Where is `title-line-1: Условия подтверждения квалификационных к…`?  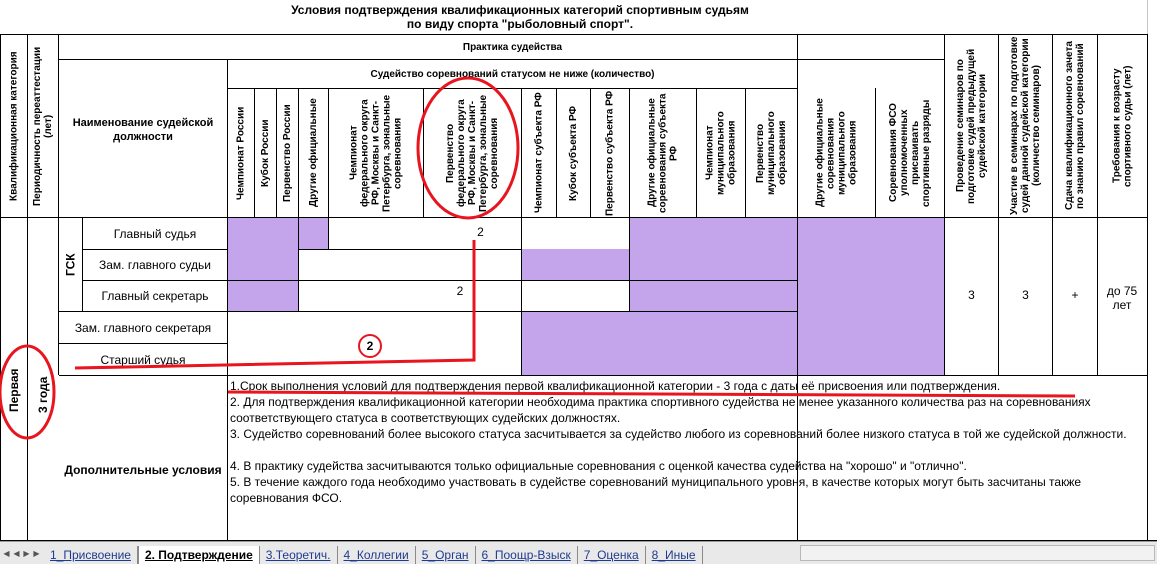
title-line-1: Условия подтверждения квалификационных к… is located at coordinates (520, 10).